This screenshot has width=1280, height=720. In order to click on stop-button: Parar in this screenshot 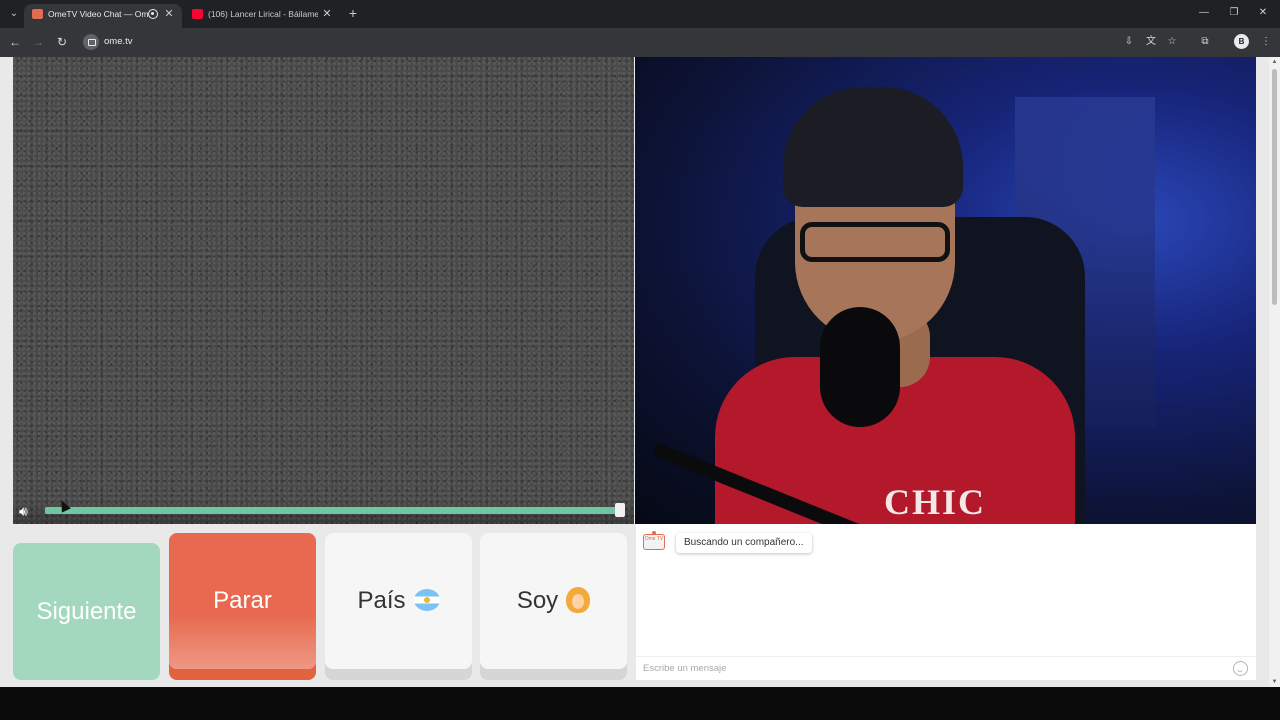, I will do `click(242, 601)`.